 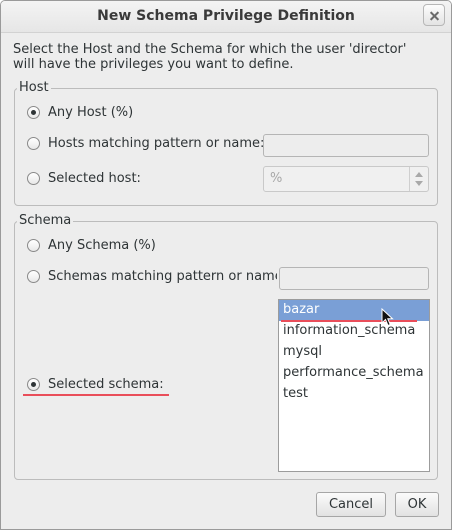 I want to click on selected-host-combo: %, so click(x=346, y=179).